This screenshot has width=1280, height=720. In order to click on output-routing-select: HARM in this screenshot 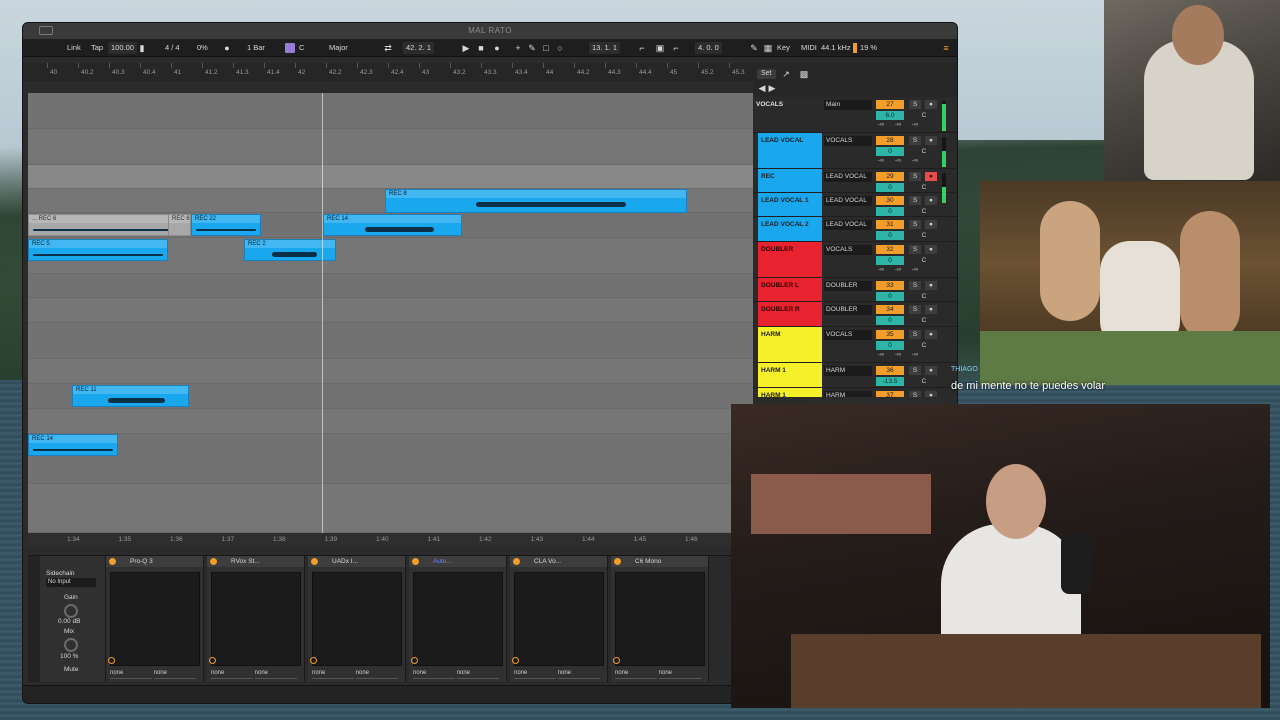, I will do `click(848, 371)`.